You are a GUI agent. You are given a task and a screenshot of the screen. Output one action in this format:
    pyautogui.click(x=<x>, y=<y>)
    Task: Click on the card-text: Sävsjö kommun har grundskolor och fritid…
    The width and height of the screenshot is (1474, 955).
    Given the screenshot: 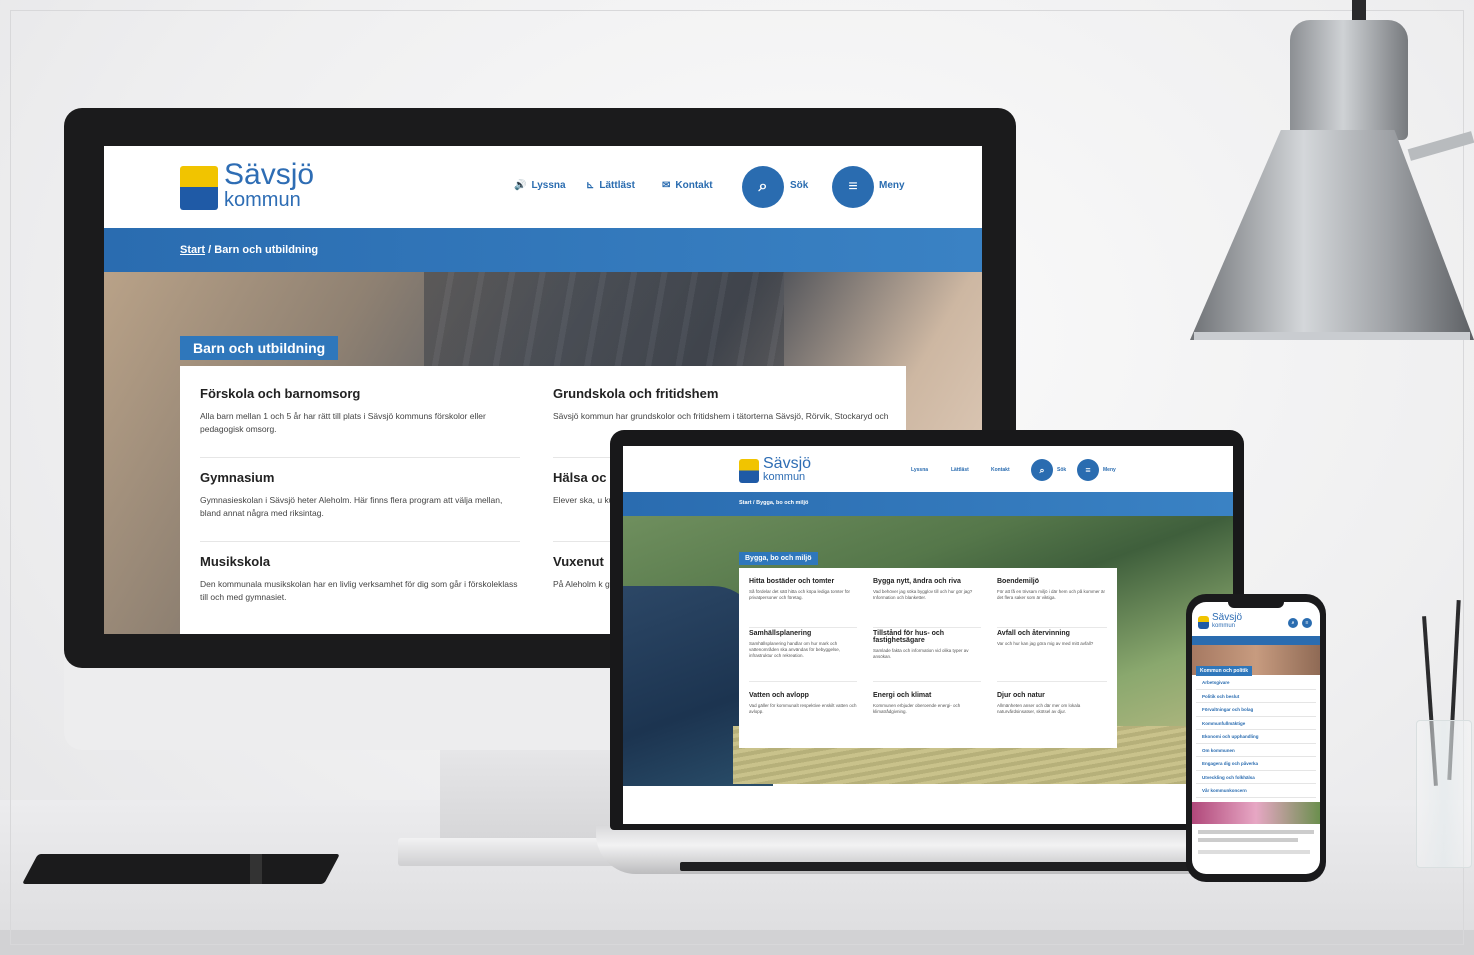 What is the action you would take?
    pyautogui.click(x=721, y=416)
    